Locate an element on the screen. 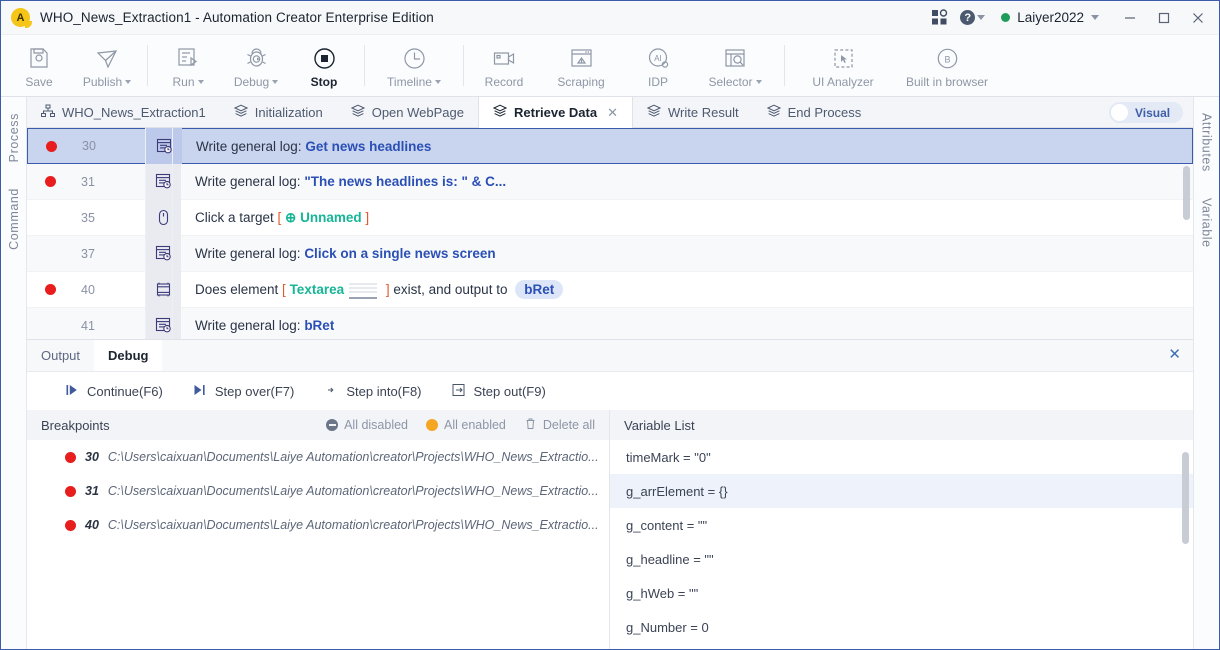 This screenshot has height=650, width=1220. debug-button-label: Step into(F8) is located at coordinates (384, 391).